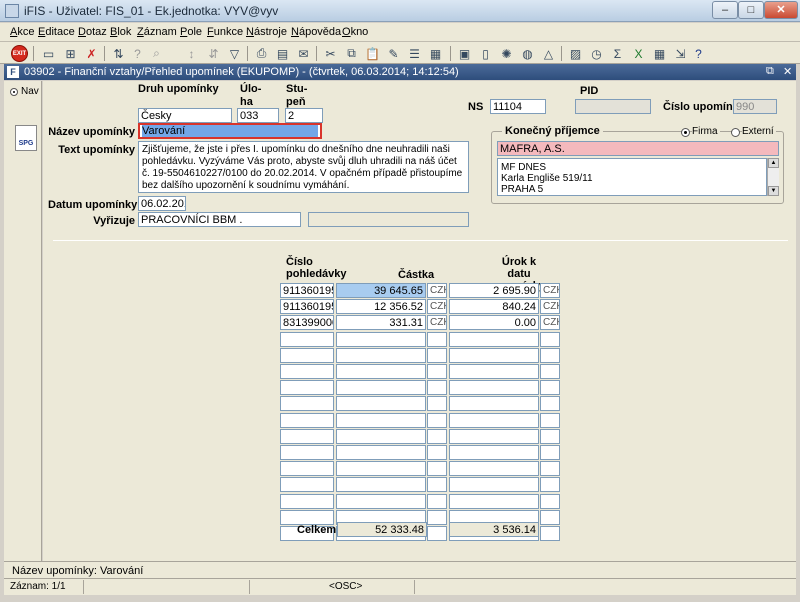 The width and height of the screenshot is (800, 602). Describe the element at coordinates (725, 10) in the screenshot. I see `minimize-button: –` at that location.